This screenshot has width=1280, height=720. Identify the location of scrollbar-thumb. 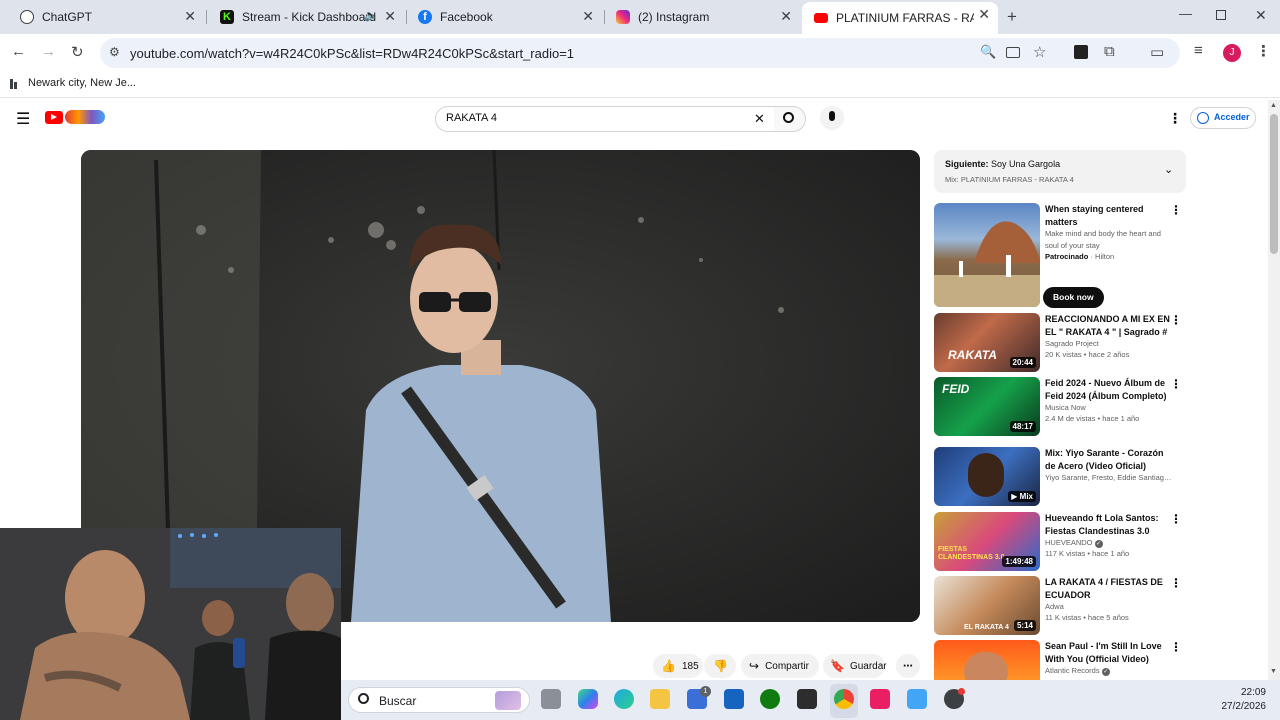
(1274, 184).